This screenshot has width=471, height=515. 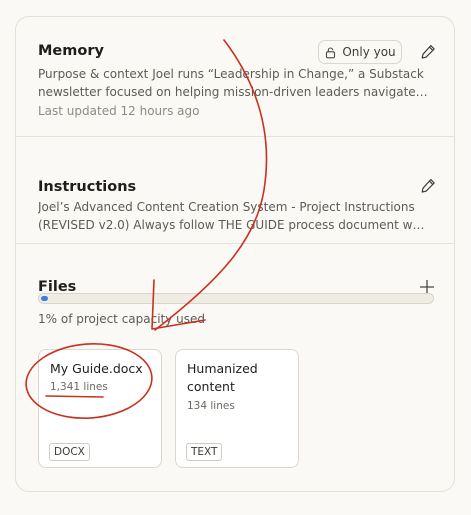 I want to click on privacy-label: Only you, so click(x=369, y=52).